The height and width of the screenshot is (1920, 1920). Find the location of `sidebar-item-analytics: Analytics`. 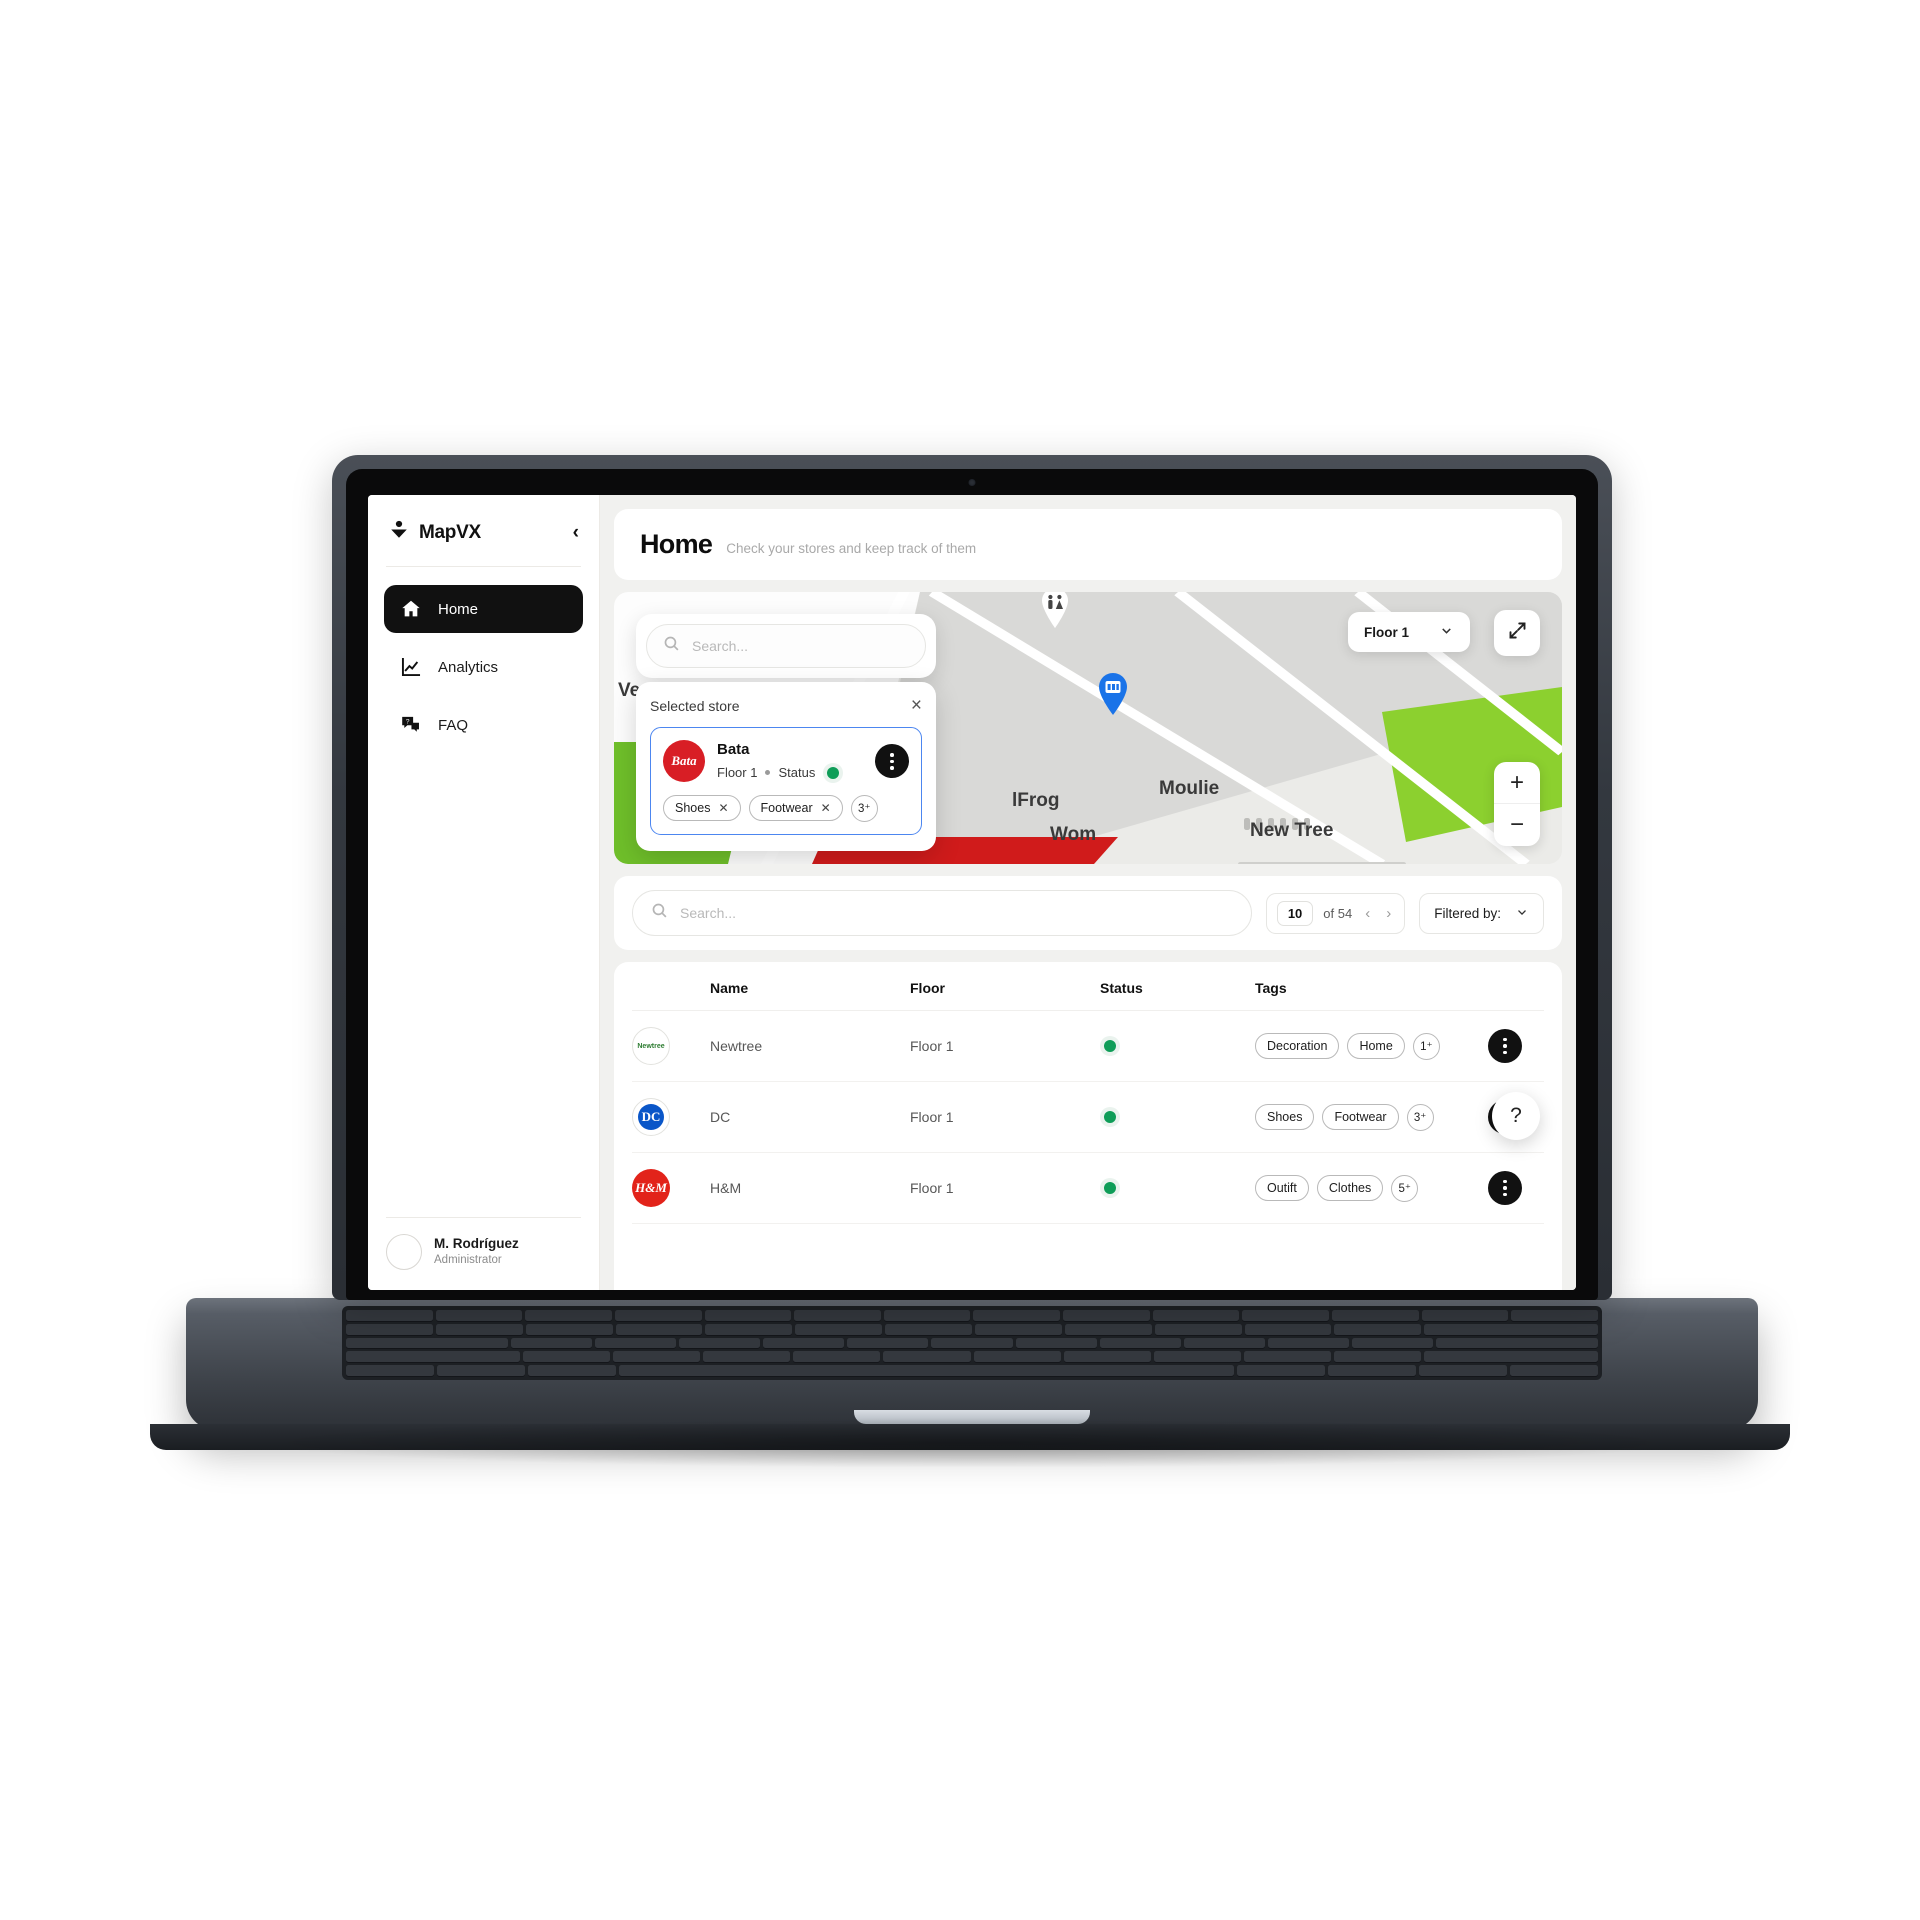

sidebar-item-analytics: Analytics is located at coordinates (483, 667).